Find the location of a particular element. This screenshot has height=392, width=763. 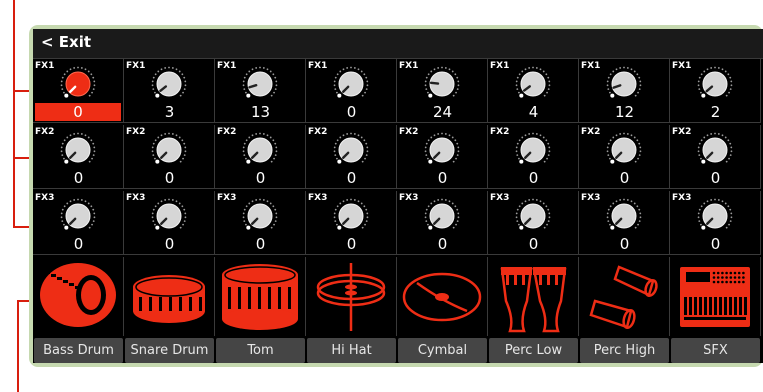

drum-family-tab: Snare Drum is located at coordinates (169, 350).